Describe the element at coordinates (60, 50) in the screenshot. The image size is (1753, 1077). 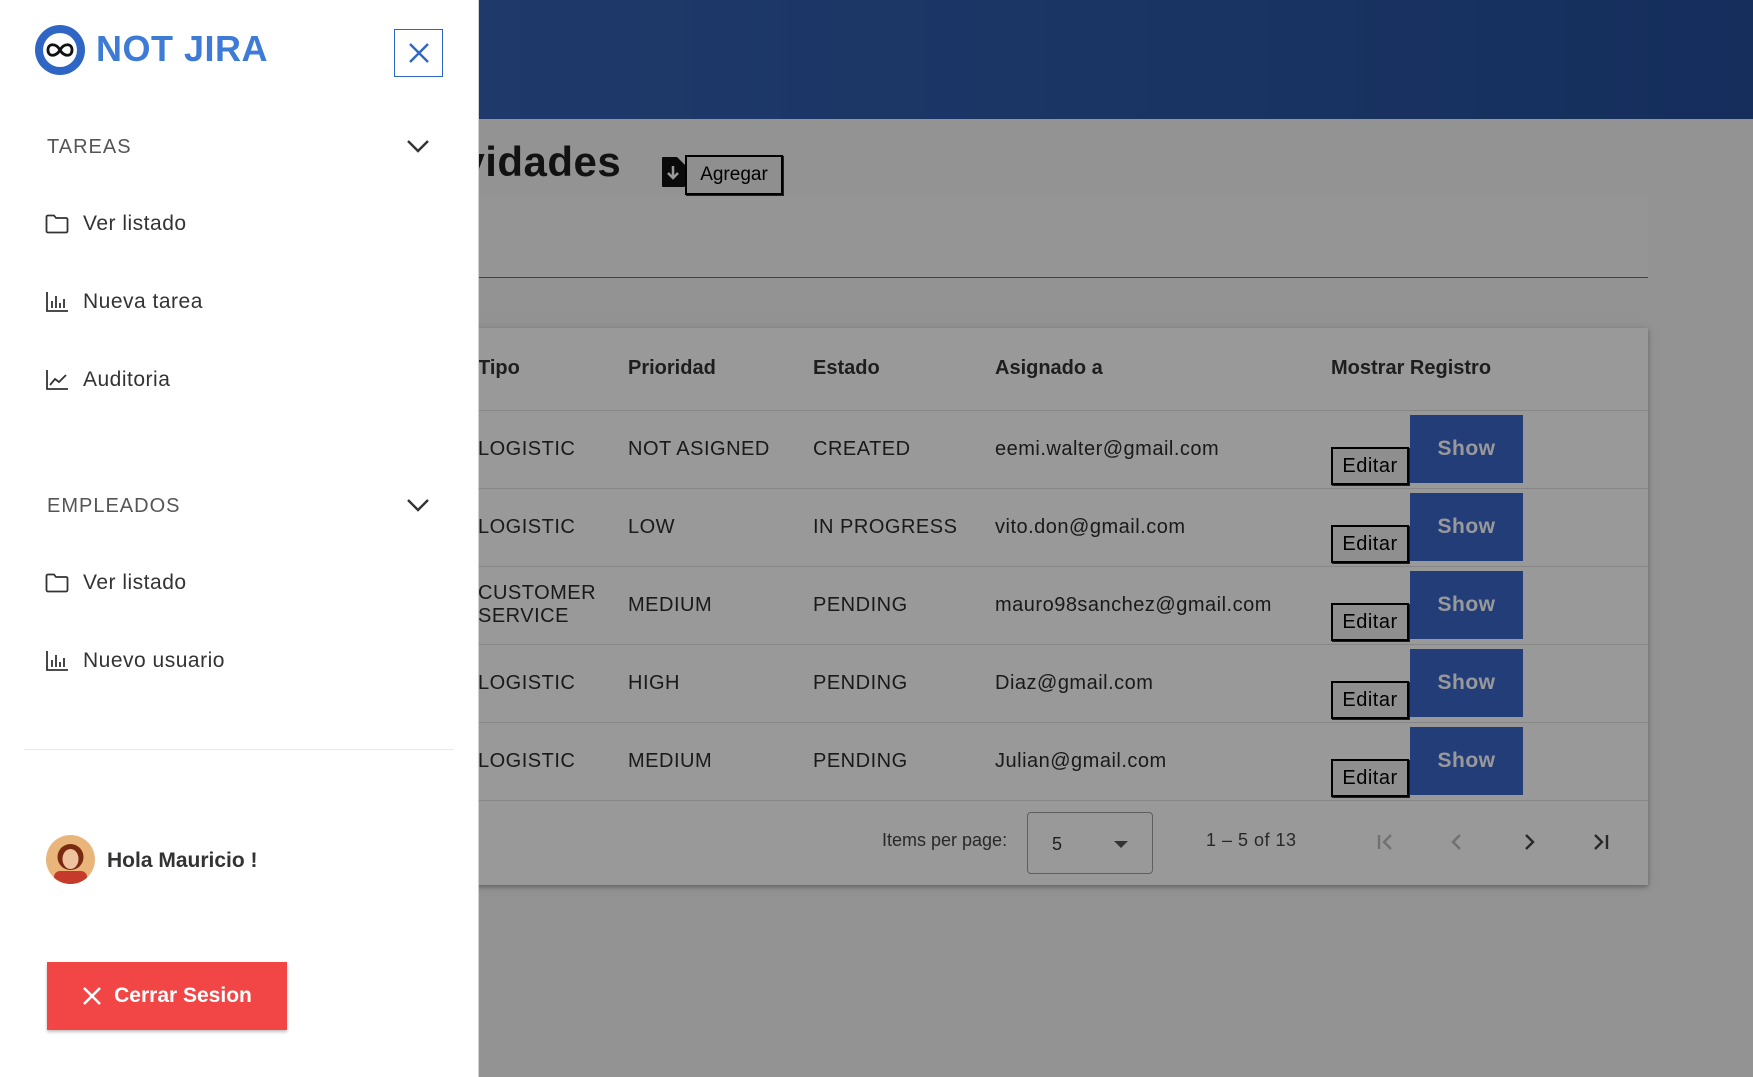
I see `infinity-logo-icon` at that location.